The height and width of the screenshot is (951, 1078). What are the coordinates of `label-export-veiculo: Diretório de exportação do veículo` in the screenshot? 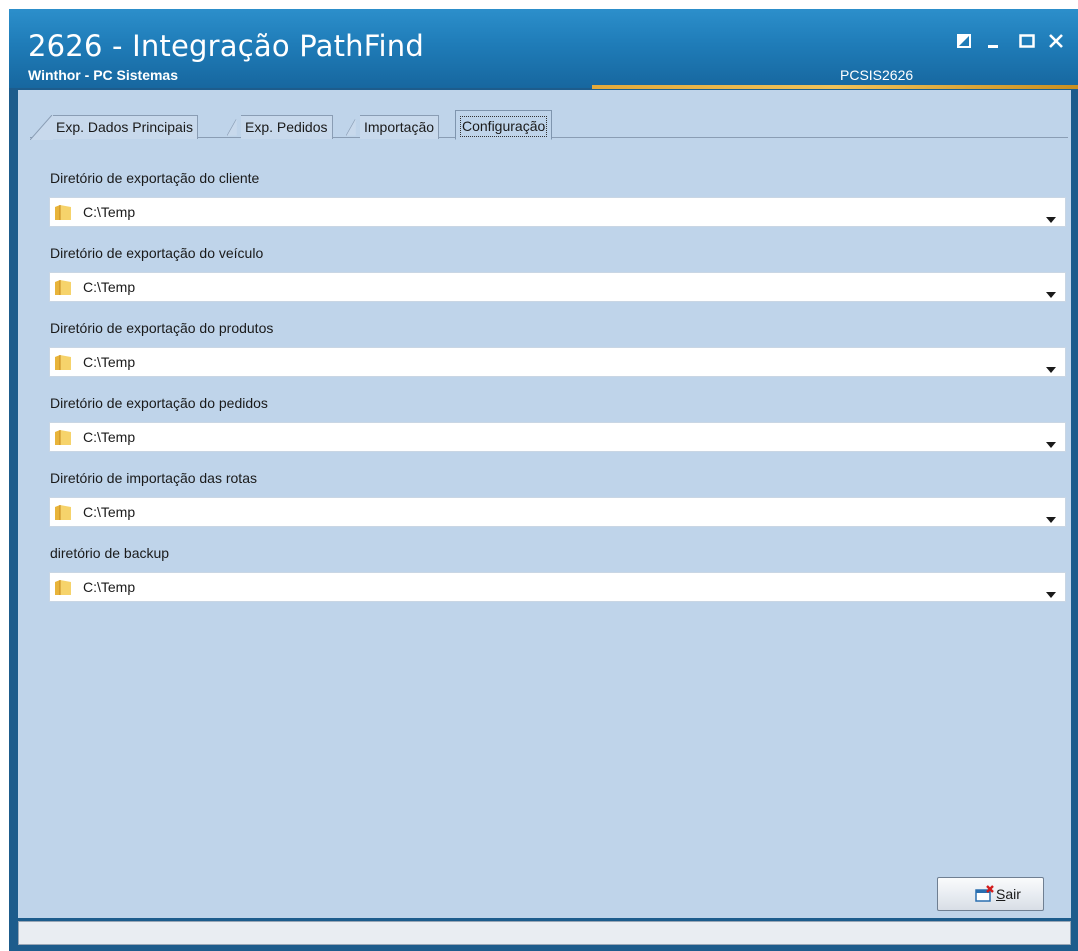 It's located at (157, 253).